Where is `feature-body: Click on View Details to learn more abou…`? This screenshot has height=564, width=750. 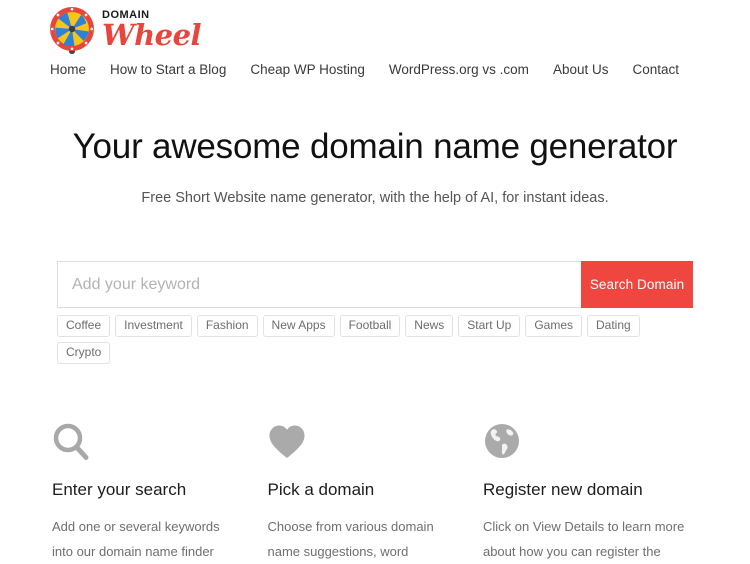
feature-body: Click on View Details to learn more abou… is located at coordinates (583, 539).